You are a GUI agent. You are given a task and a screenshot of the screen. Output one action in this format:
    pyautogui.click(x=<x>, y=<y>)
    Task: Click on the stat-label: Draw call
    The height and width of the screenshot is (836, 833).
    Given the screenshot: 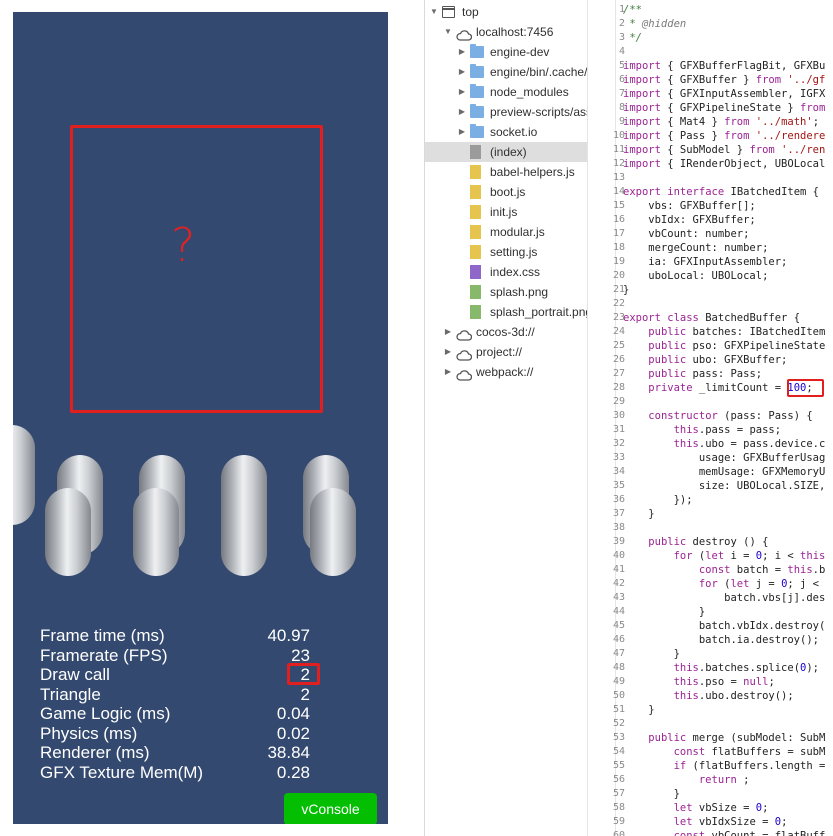 What is the action you would take?
    pyautogui.click(x=75, y=674)
    